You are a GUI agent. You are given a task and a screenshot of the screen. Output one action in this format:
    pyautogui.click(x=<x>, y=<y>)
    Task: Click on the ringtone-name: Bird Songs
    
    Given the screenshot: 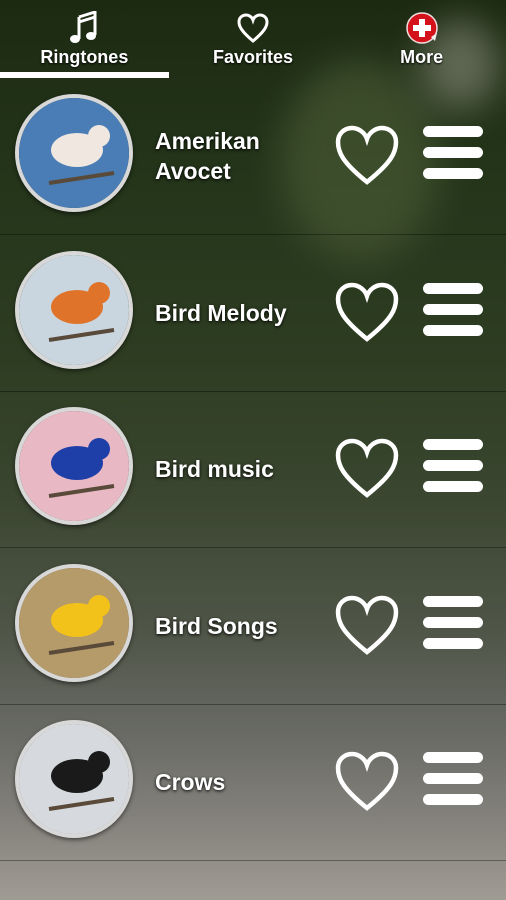 What is the action you would take?
    pyautogui.click(x=216, y=625)
    